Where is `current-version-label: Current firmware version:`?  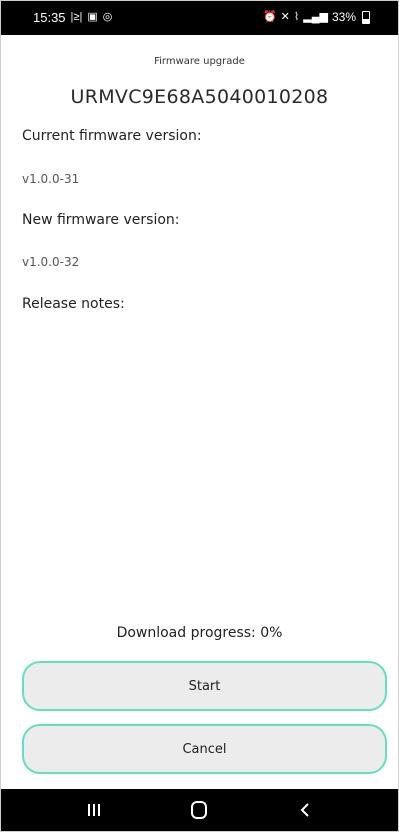
current-version-label: Current firmware version: is located at coordinates (112, 136).